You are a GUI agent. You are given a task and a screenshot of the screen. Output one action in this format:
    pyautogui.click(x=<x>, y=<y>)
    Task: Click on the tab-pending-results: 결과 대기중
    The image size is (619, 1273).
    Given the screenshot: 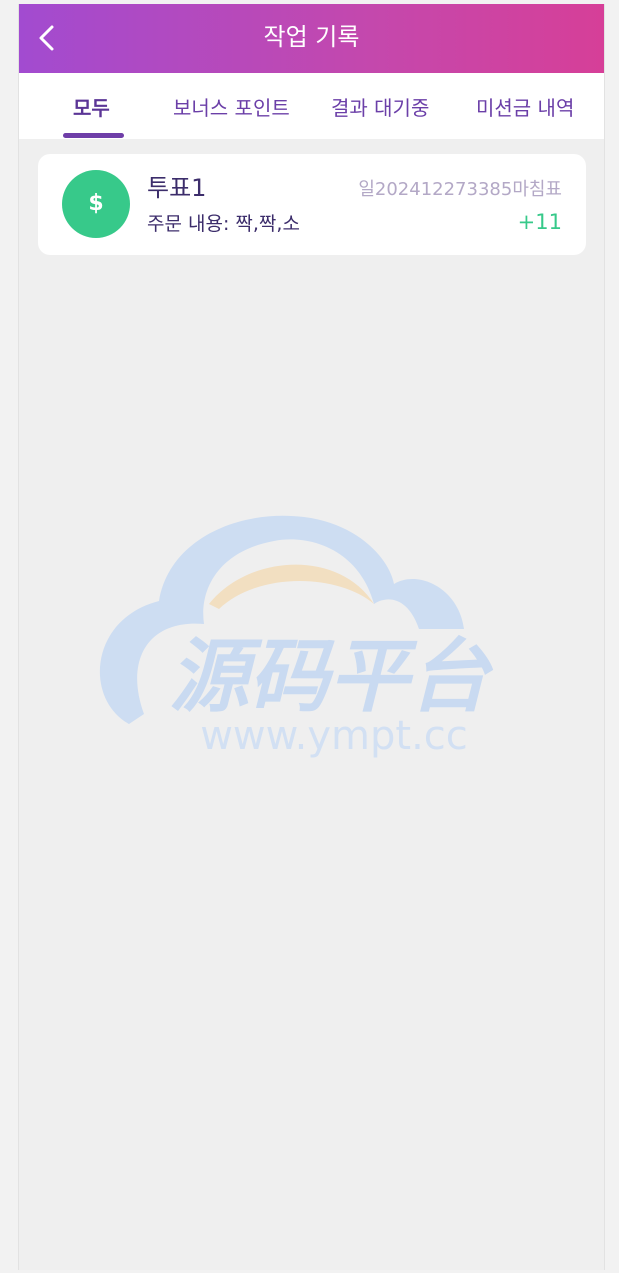 What is the action you would take?
    pyautogui.click(x=380, y=106)
    